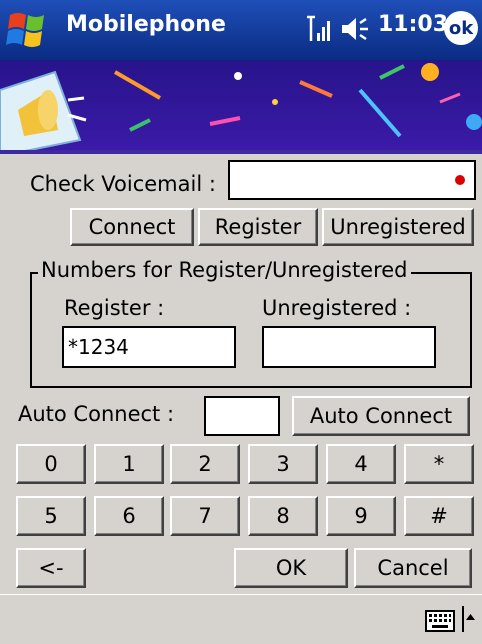 This screenshot has width=482, height=644. Describe the element at coordinates (461, 28) in the screenshot. I see `title-ok-button: ok` at that location.